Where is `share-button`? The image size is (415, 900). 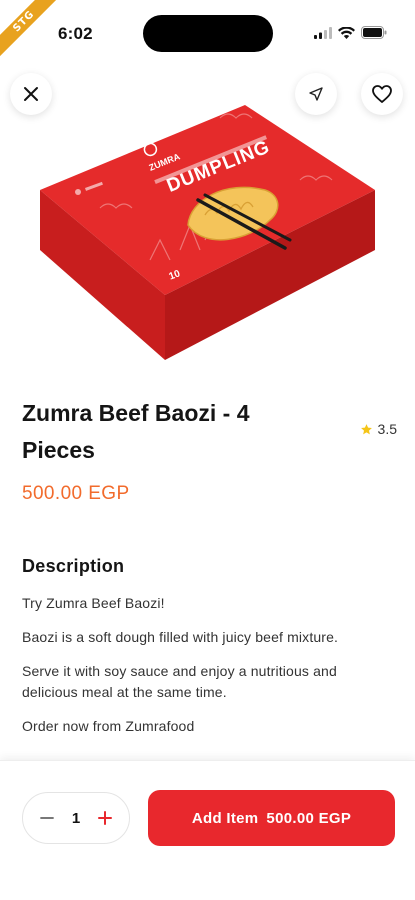
share-button is located at coordinates (316, 94).